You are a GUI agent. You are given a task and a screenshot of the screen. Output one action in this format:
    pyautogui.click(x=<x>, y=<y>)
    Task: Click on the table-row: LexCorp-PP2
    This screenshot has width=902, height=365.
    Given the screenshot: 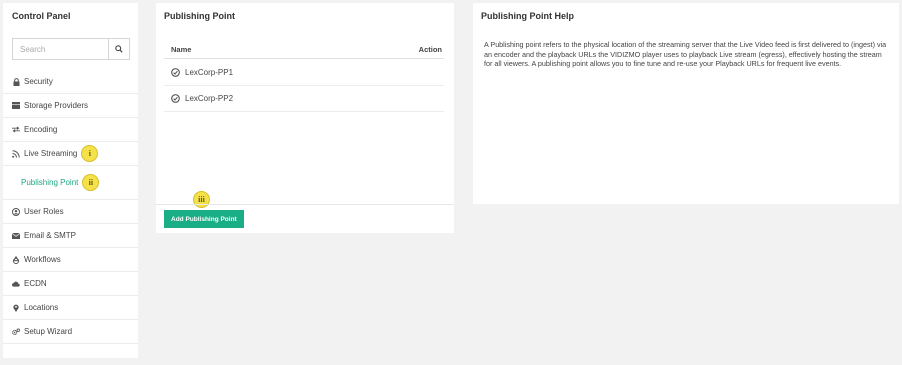 What is the action you would take?
    pyautogui.click(x=304, y=99)
    